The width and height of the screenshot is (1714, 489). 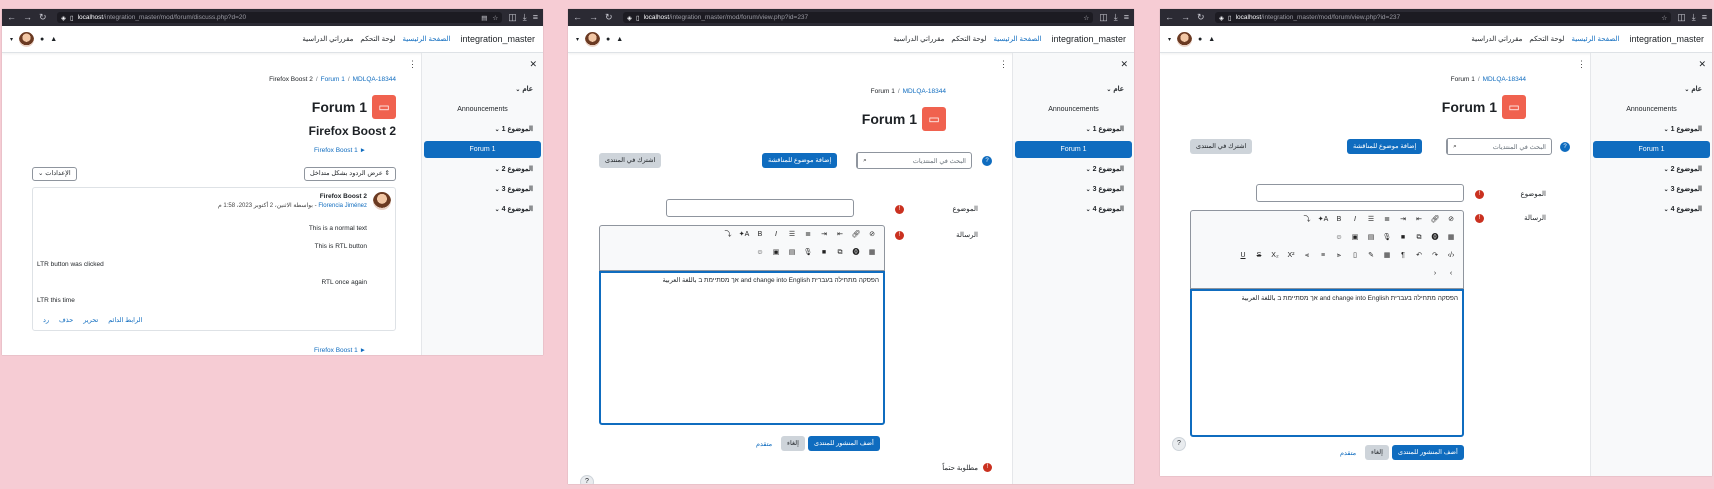 What do you see at coordinates (125, 320) in the screenshot?
I see `permalink-link: الرابط الدائم` at bounding box center [125, 320].